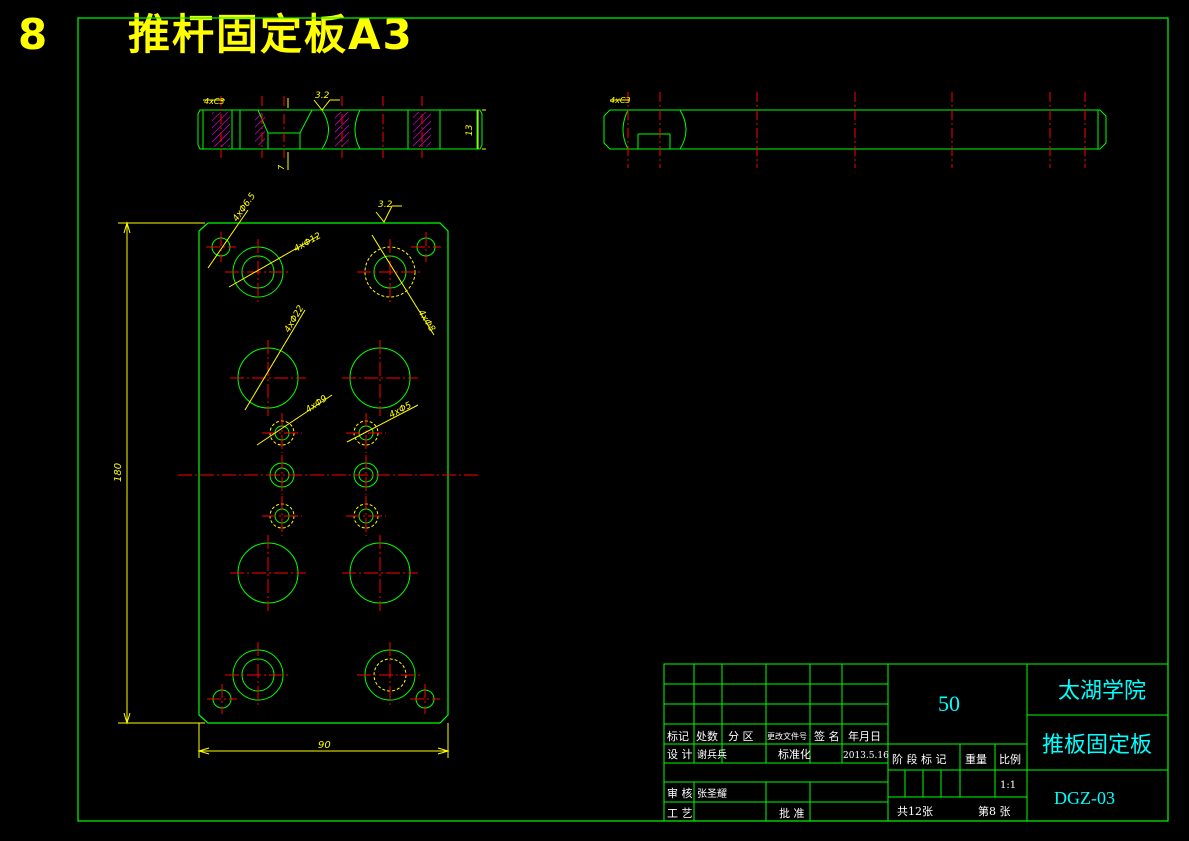  Describe the element at coordinates (707, 736) in the screenshot. I see `tb-hdr-count: 处数` at that location.